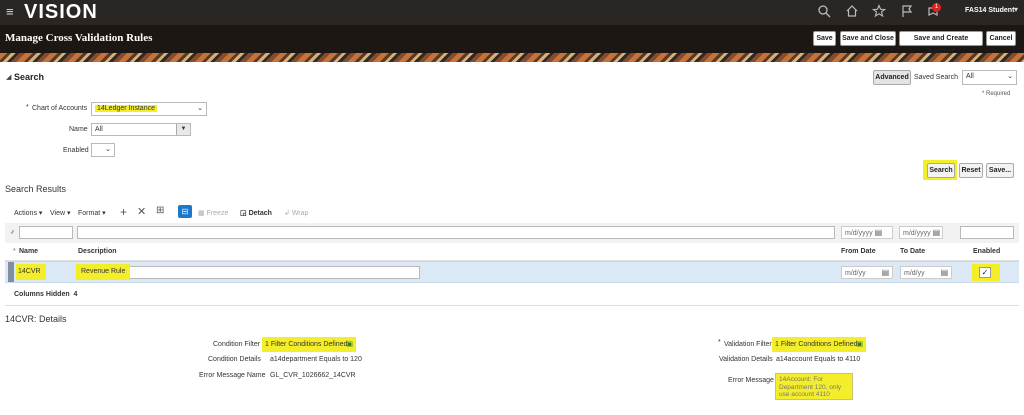 This screenshot has height=415, width=1024. I want to click on cancel-button: Cancel, so click(1001, 38).